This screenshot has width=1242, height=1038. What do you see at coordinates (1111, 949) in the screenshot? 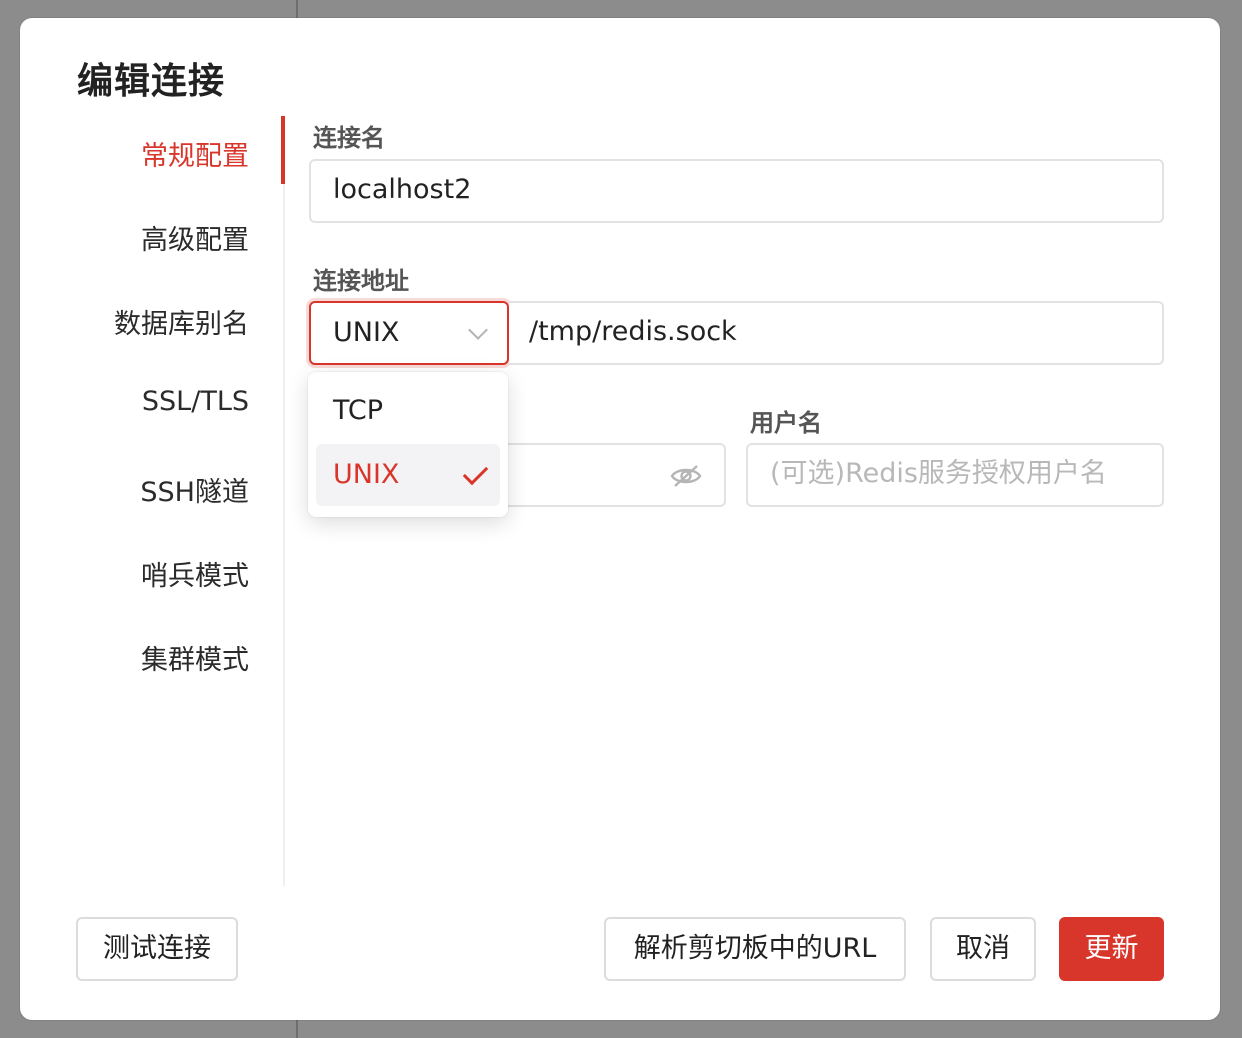
I see `update-button: 更新` at bounding box center [1111, 949].